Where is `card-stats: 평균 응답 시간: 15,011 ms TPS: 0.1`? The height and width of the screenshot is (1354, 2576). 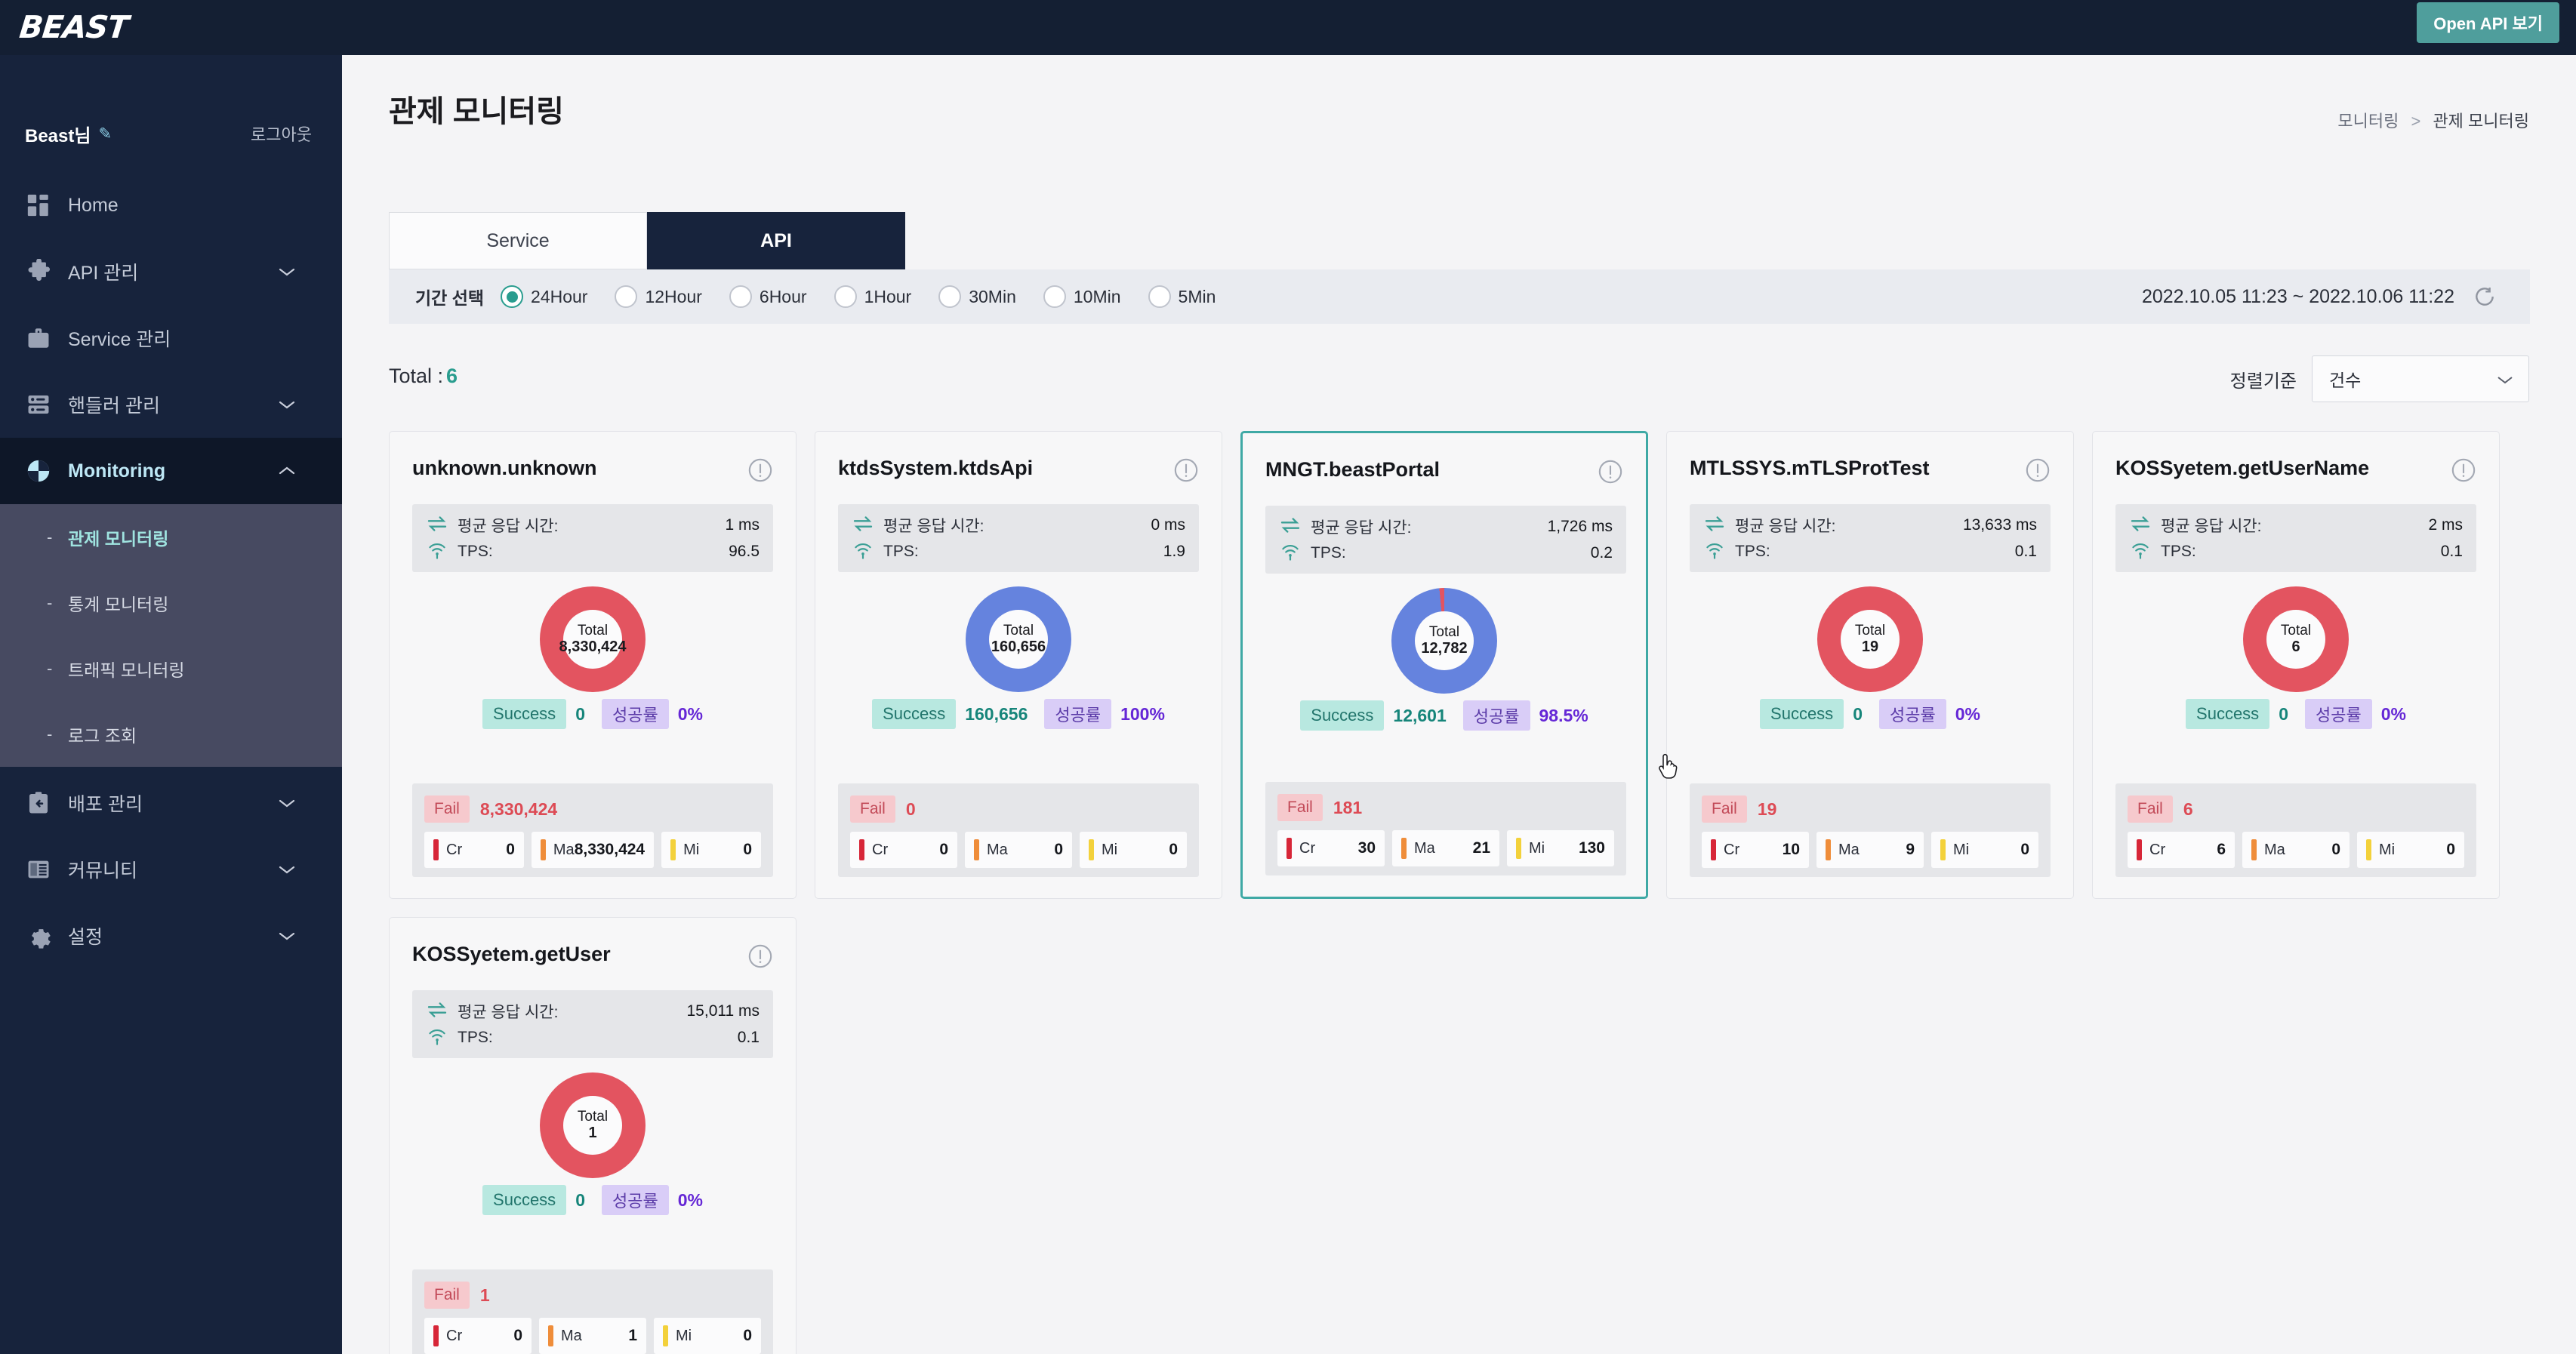
card-stats: 평균 응답 시간: 15,011 ms TPS: 0.1 is located at coordinates (592, 1024).